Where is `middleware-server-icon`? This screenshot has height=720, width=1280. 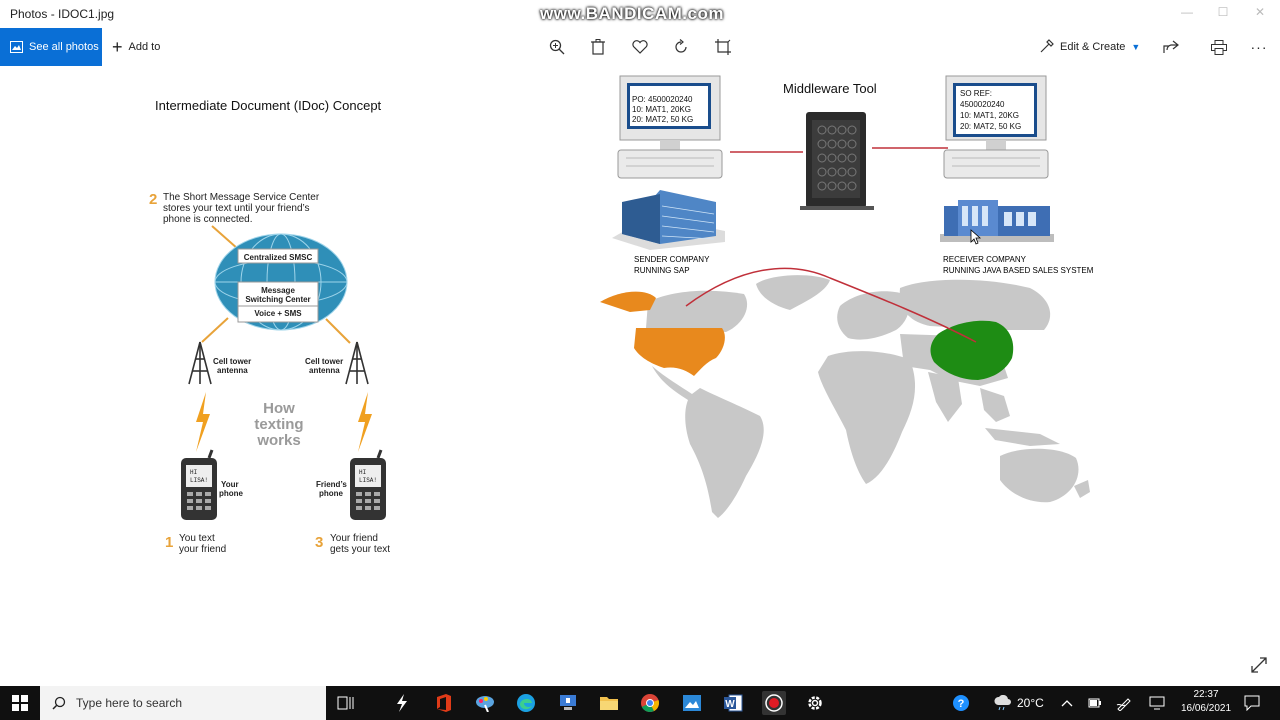 middleware-server-icon is located at coordinates (837, 161).